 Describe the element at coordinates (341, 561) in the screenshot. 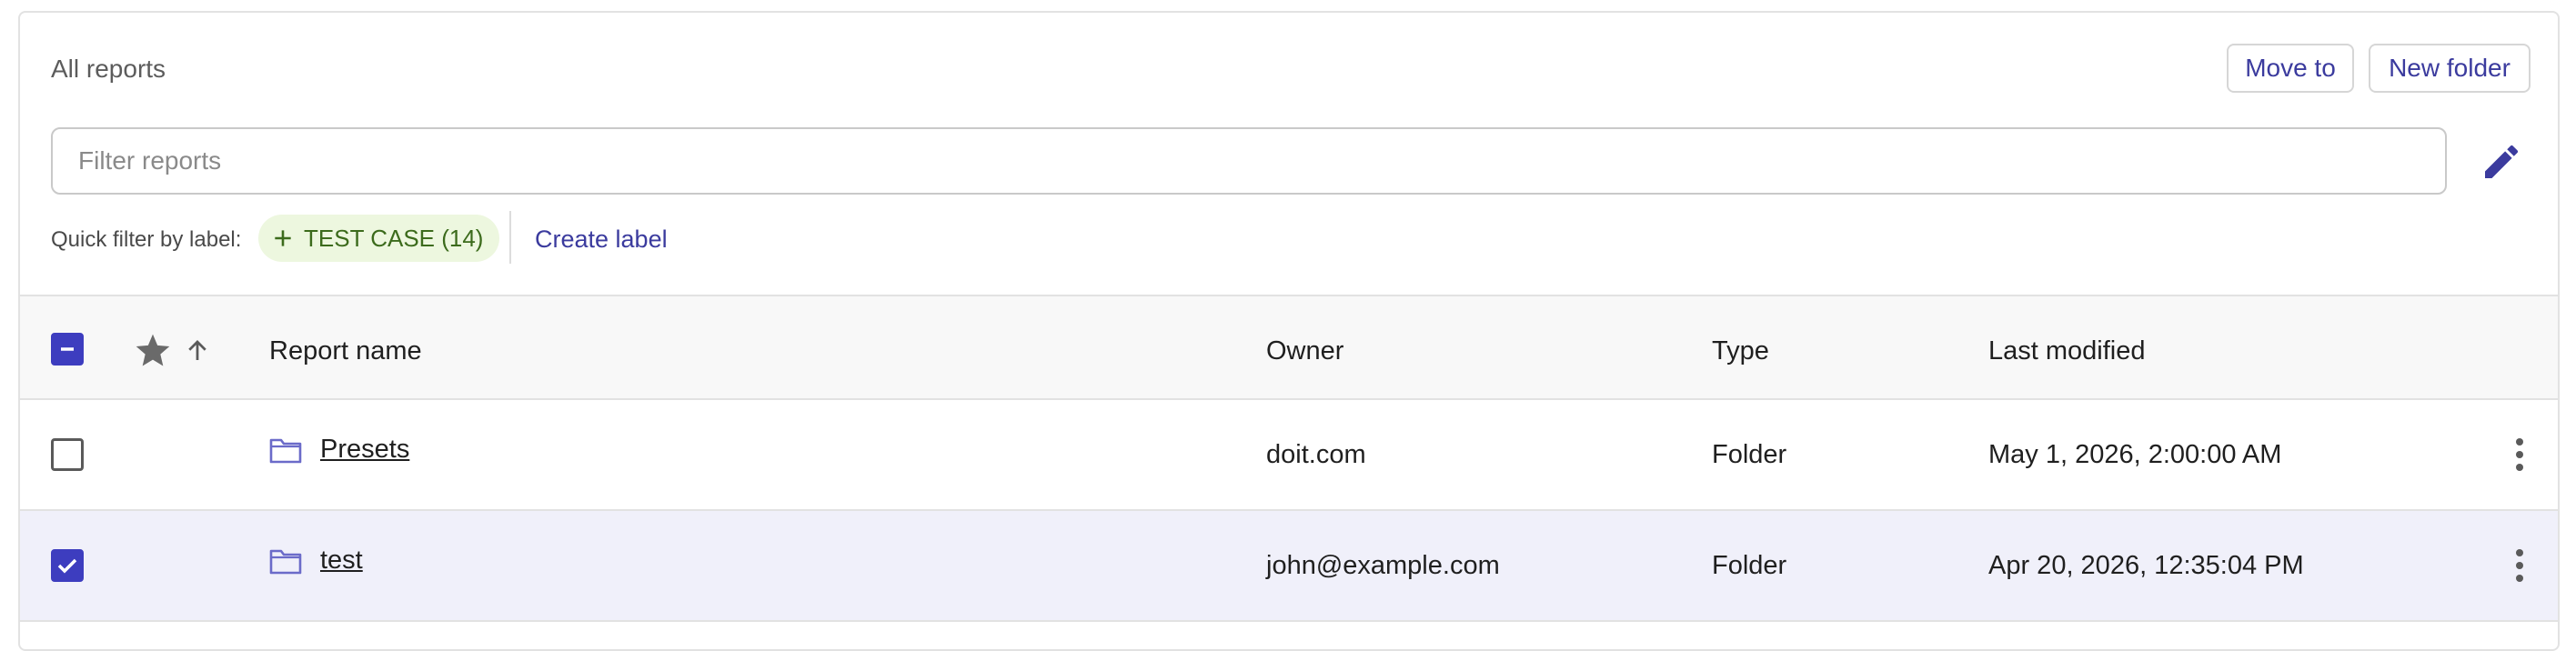

I see `report-name-link: test` at that location.